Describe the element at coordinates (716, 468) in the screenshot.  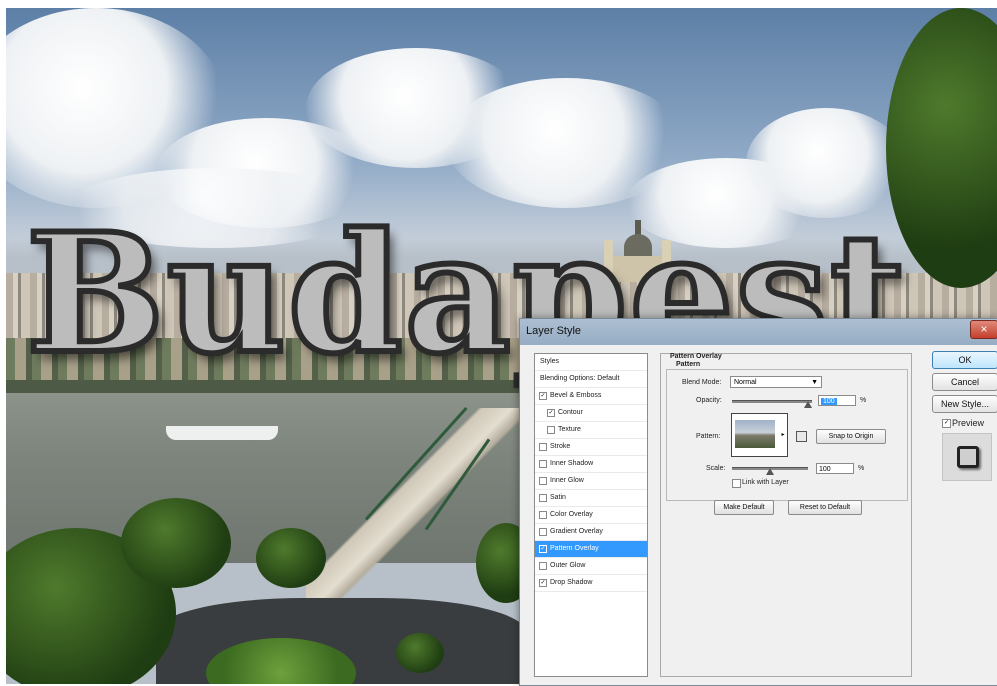
I see `scale-label: Scale:` at that location.